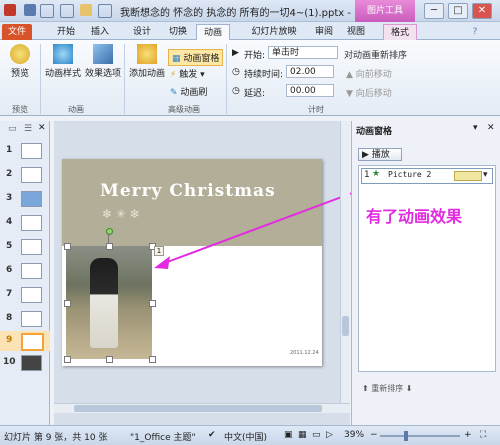  Describe the element at coordinates (316, 435) in the screenshot. I see `reading-view-icon: ▭` at that location.